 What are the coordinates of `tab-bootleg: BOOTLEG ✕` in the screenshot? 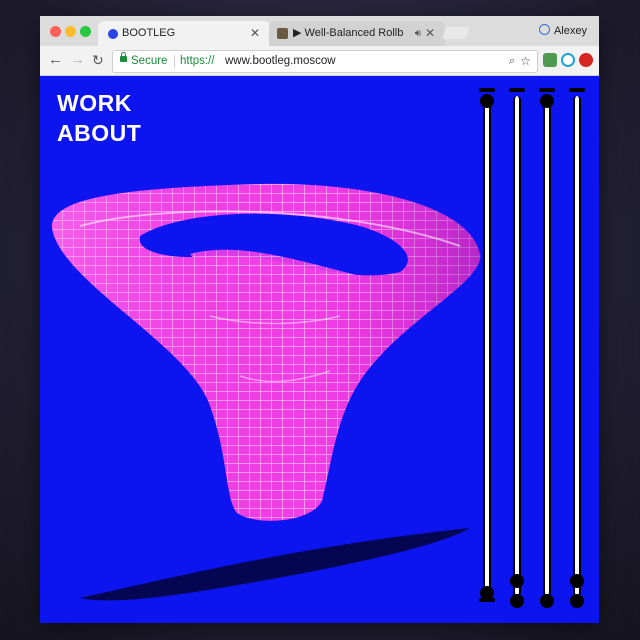 It's located at (184, 33).